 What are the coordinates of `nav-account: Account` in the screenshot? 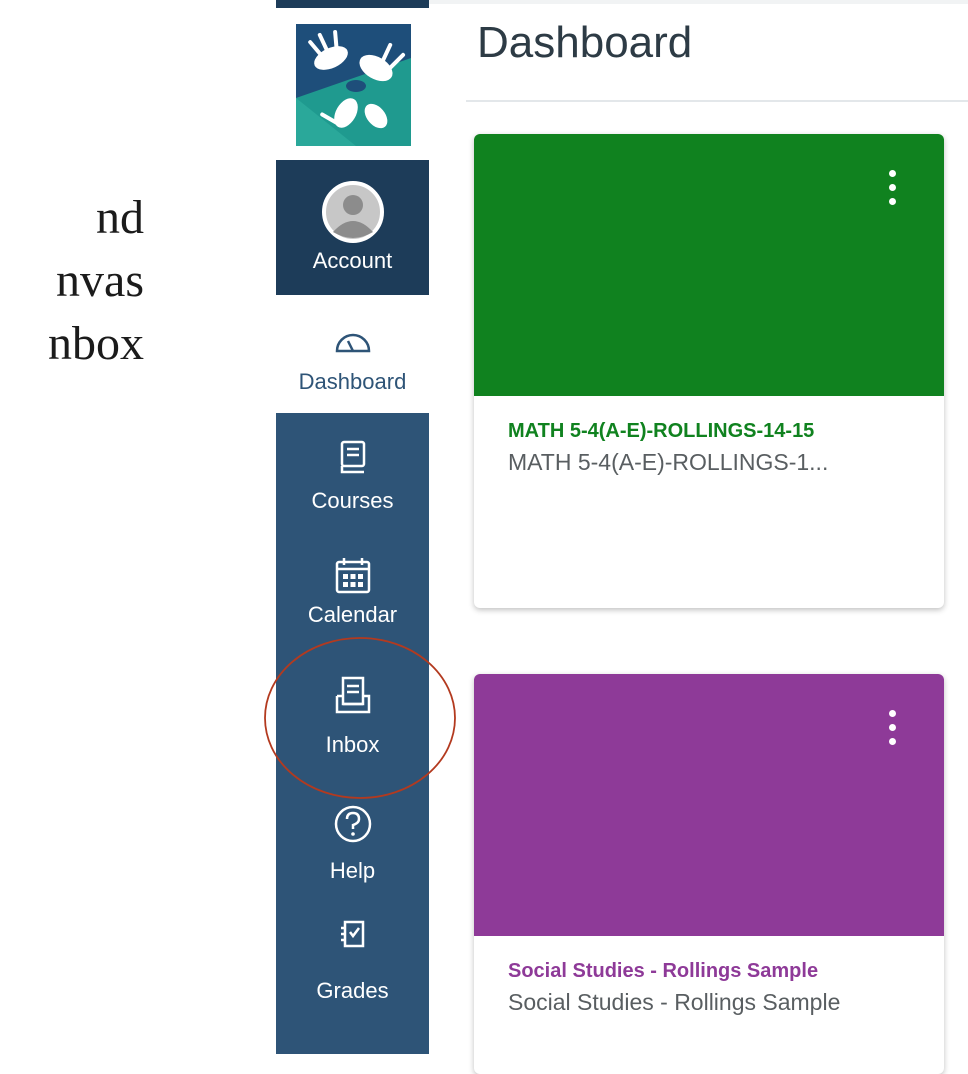 It's located at (352, 227).